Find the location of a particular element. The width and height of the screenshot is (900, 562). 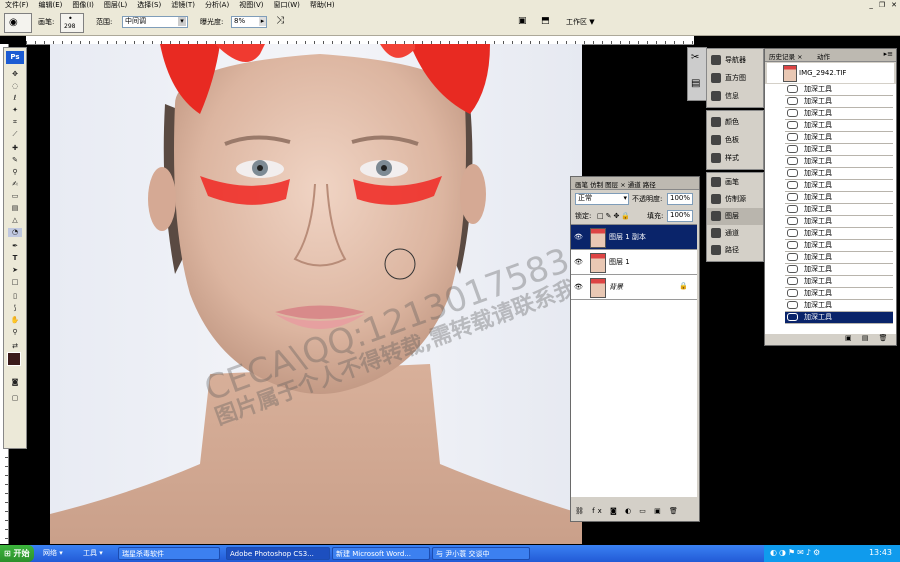

taskbar-chat: 与 尹小蓑 交谈中 is located at coordinates (481, 553).